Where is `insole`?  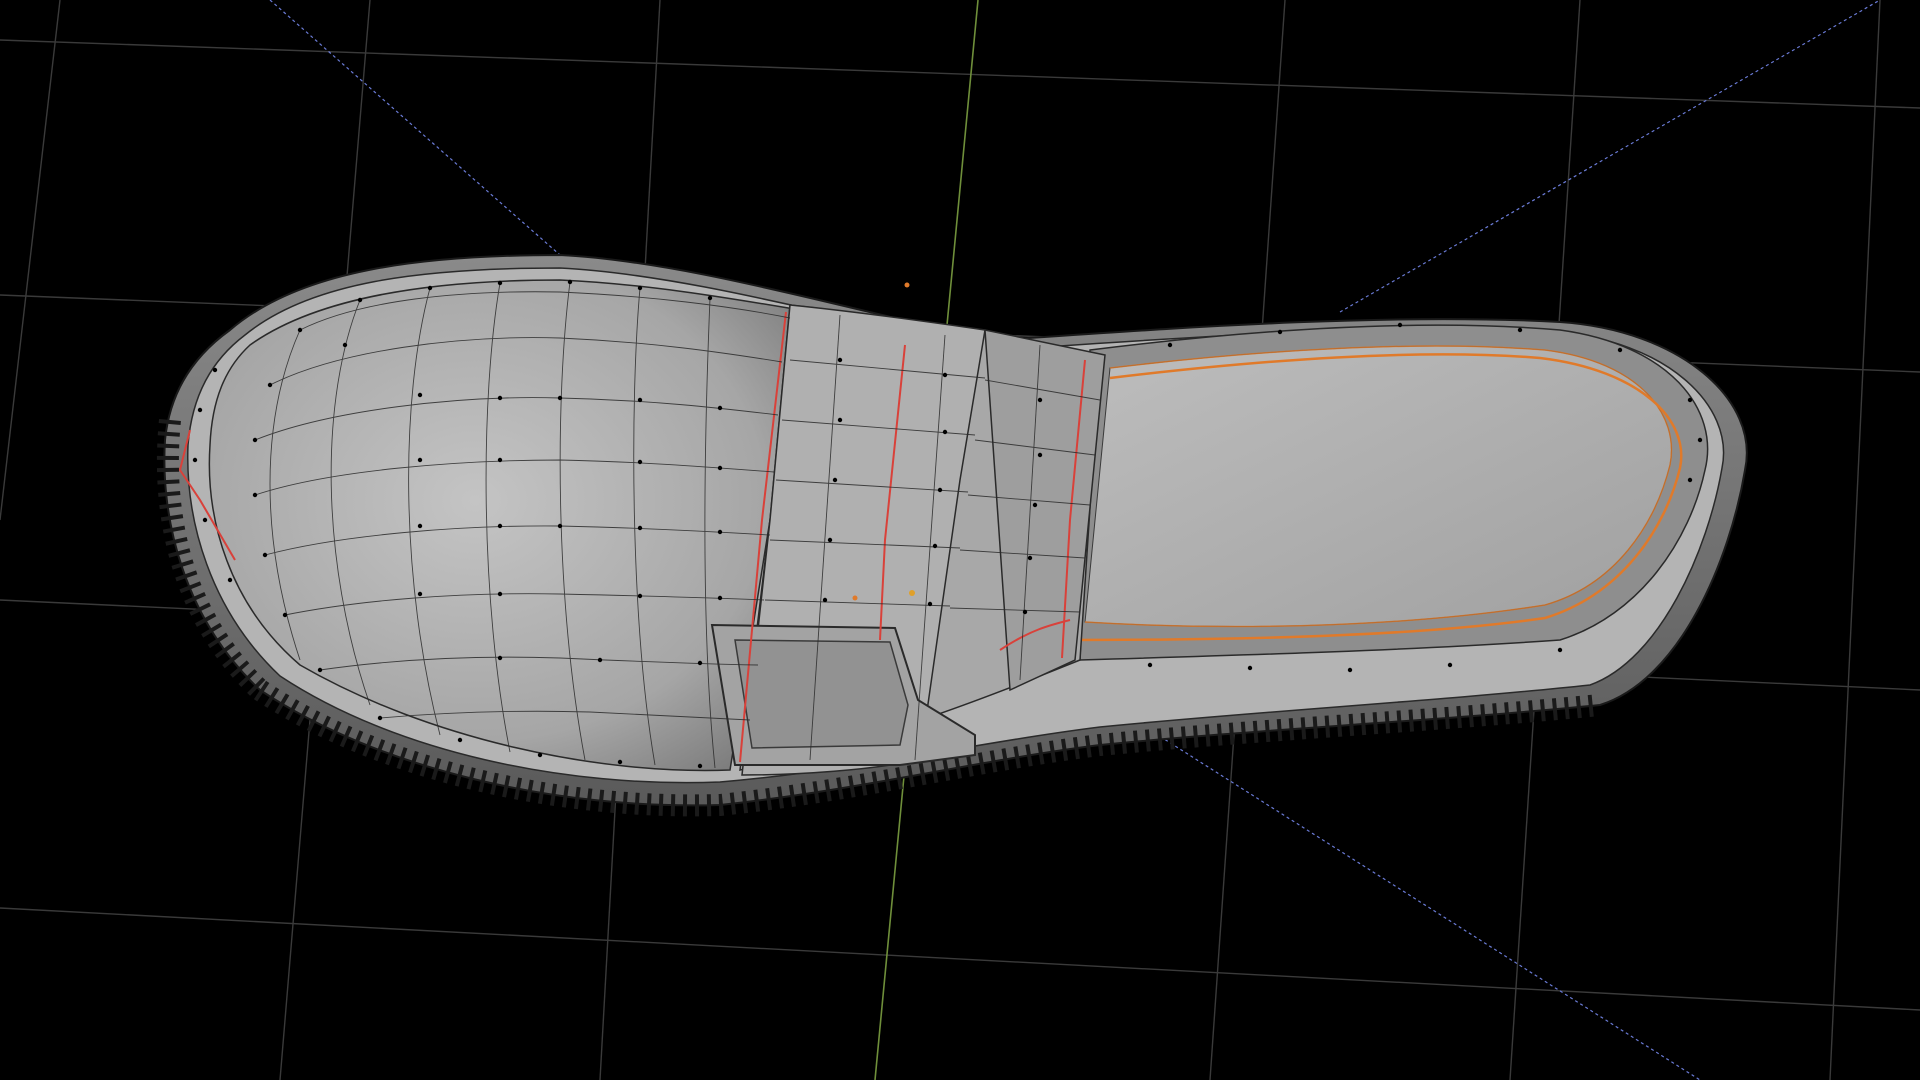 insole is located at coordinates (1378, 486).